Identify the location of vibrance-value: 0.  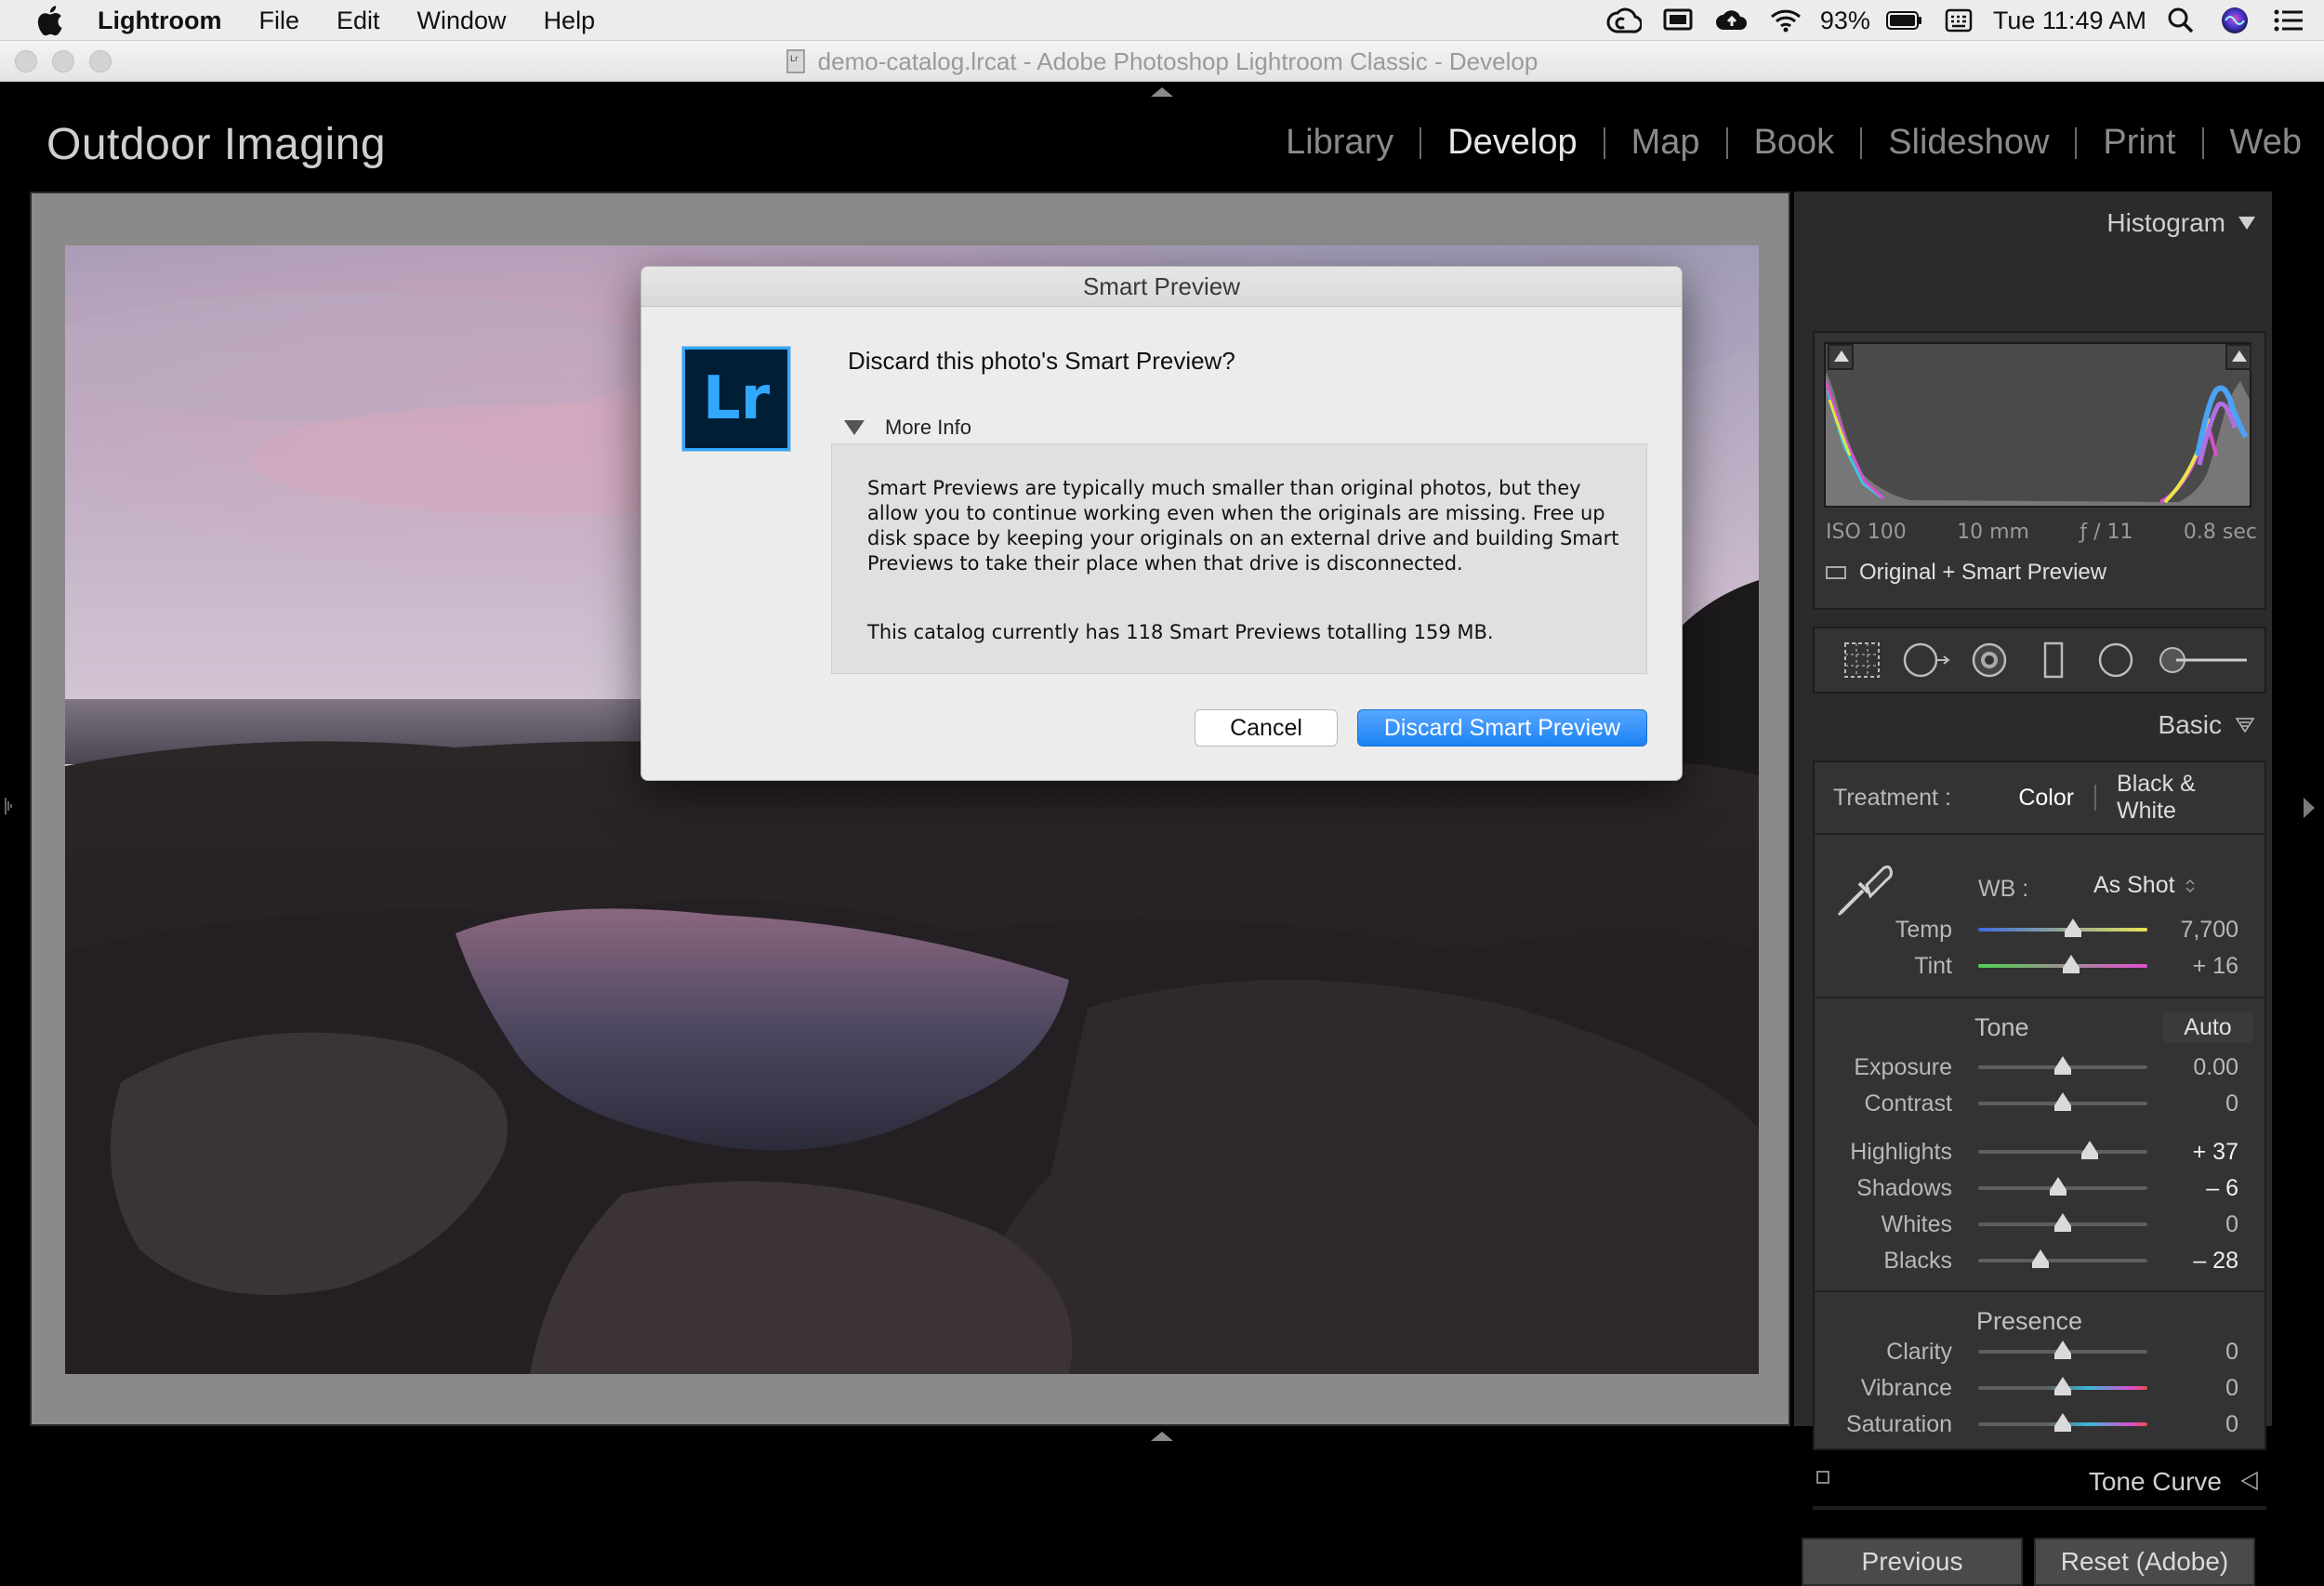
(2192, 1388).